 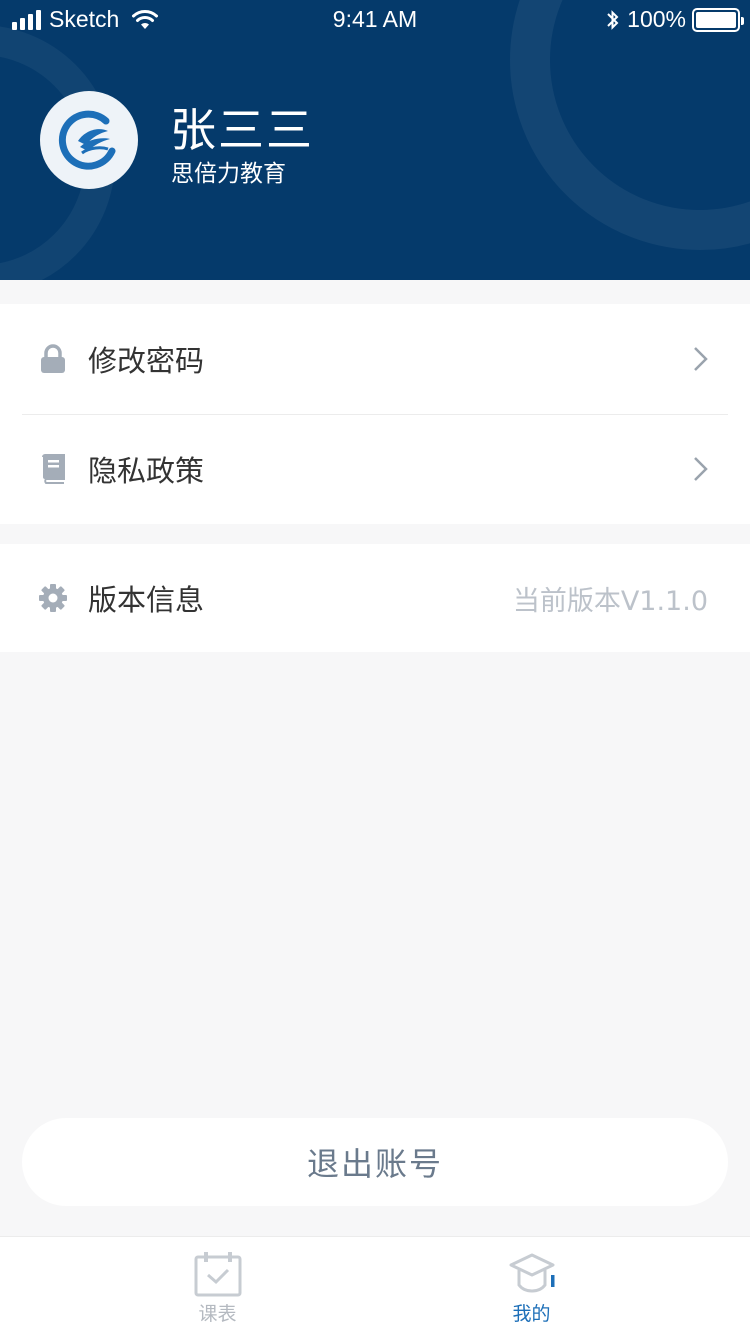 I want to click on version-info-row: 版本信息 当前版本V1.1.0, so click(x=375, y=598).